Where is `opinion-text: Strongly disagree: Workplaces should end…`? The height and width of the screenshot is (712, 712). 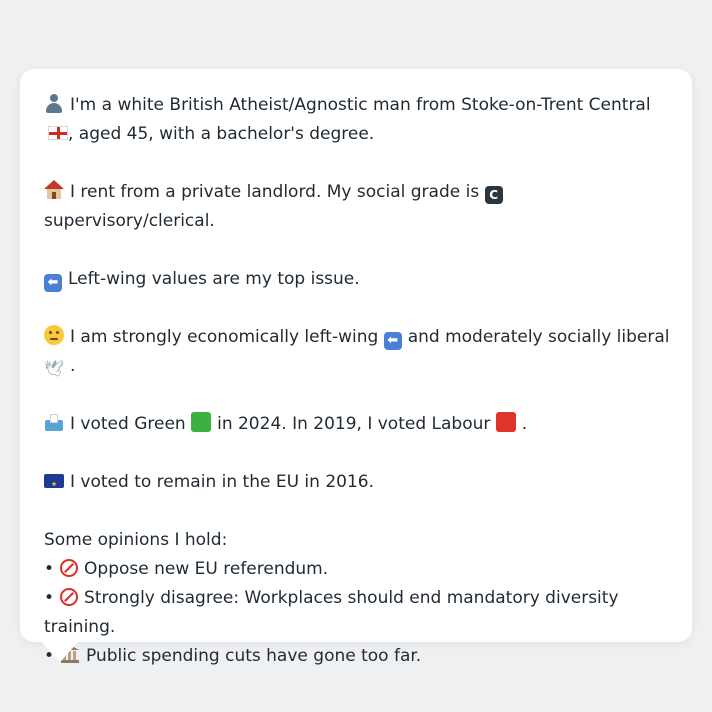 opinion-text: Strongly disagree: Workplaces should end… is located at coordinates (331, 612).